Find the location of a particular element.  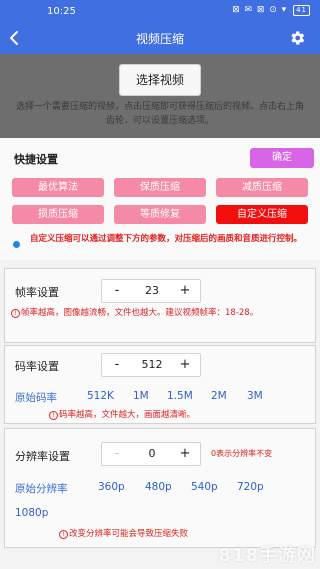

bitrate-option-512k: 512K is located at coordinates (100, 396).